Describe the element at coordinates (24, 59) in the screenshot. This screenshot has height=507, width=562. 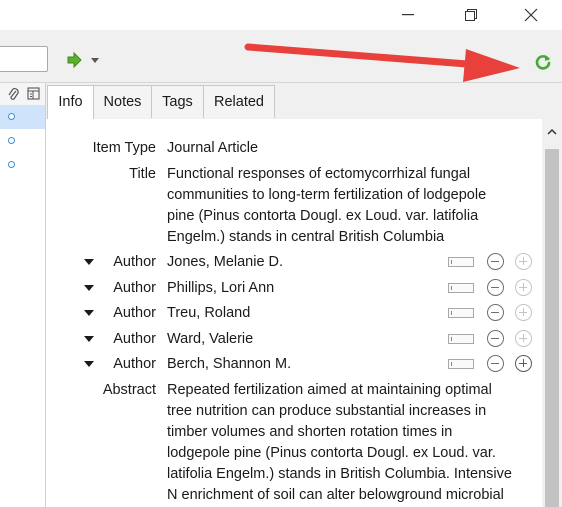
I see `search-input` at that location.